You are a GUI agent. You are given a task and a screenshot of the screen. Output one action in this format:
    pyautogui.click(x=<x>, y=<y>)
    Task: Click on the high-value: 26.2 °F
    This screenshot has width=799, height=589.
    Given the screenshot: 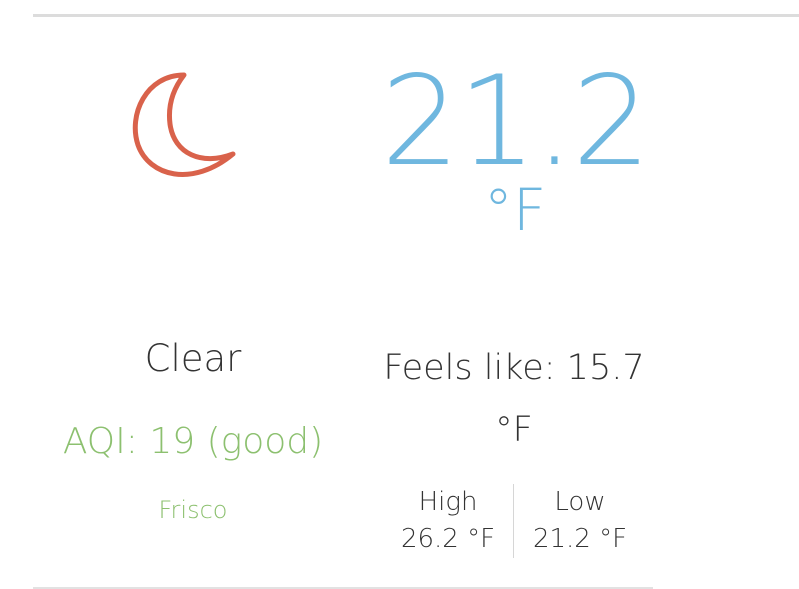 What is the action you would take?
    pyautogui.click(x=448, y=539)
    